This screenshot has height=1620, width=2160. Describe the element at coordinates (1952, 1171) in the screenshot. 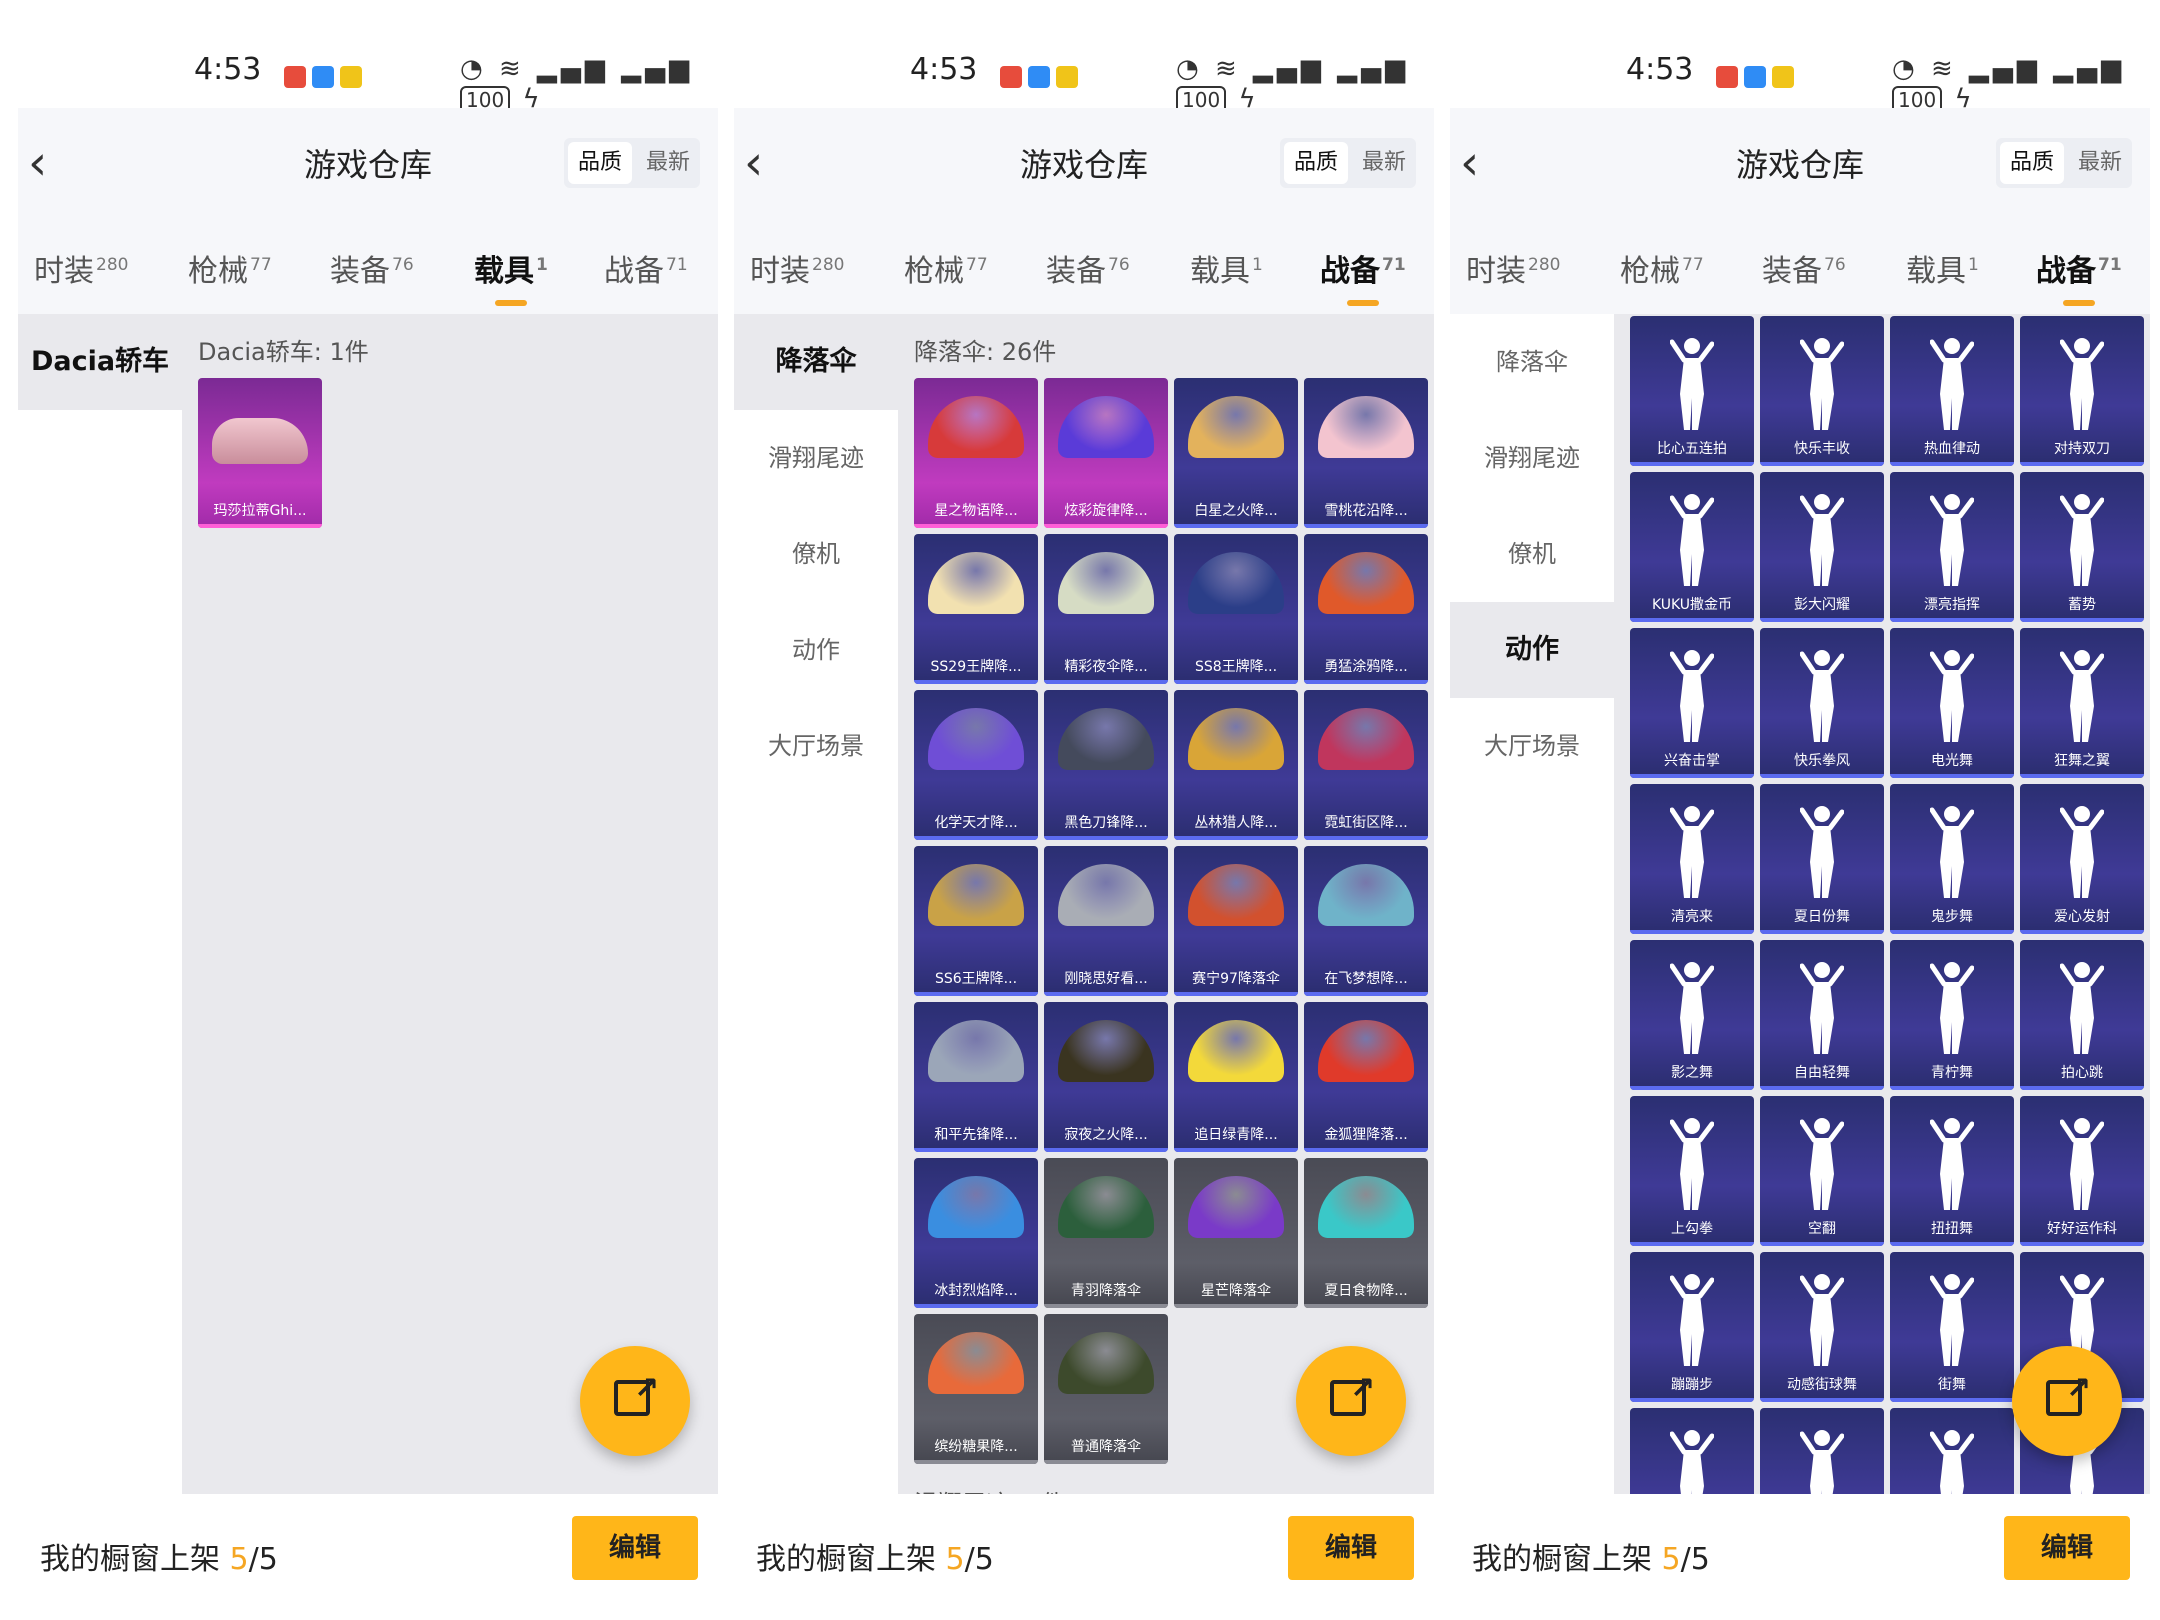

I see `emote-card: 扭扭舞` at that location.